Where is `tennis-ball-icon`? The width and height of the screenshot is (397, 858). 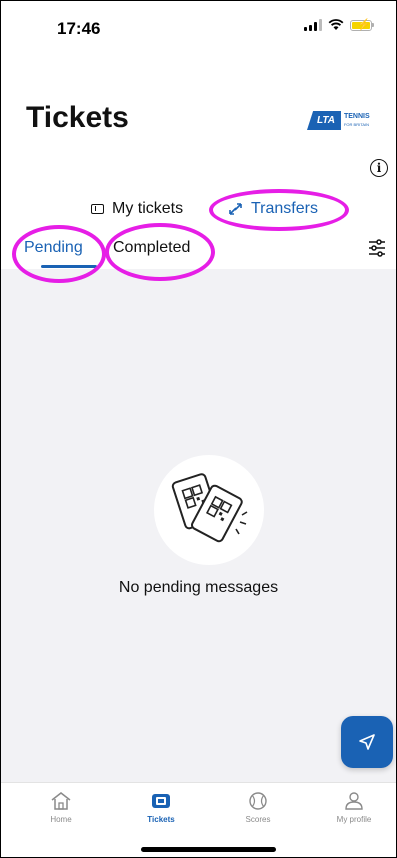 tennis-ball-icon is located at coordinates (258, 801).